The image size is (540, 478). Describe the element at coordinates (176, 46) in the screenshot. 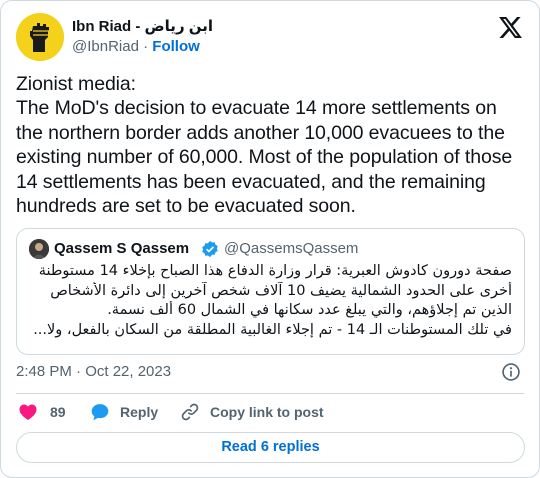

I see `follow-button: Follow` at that location.